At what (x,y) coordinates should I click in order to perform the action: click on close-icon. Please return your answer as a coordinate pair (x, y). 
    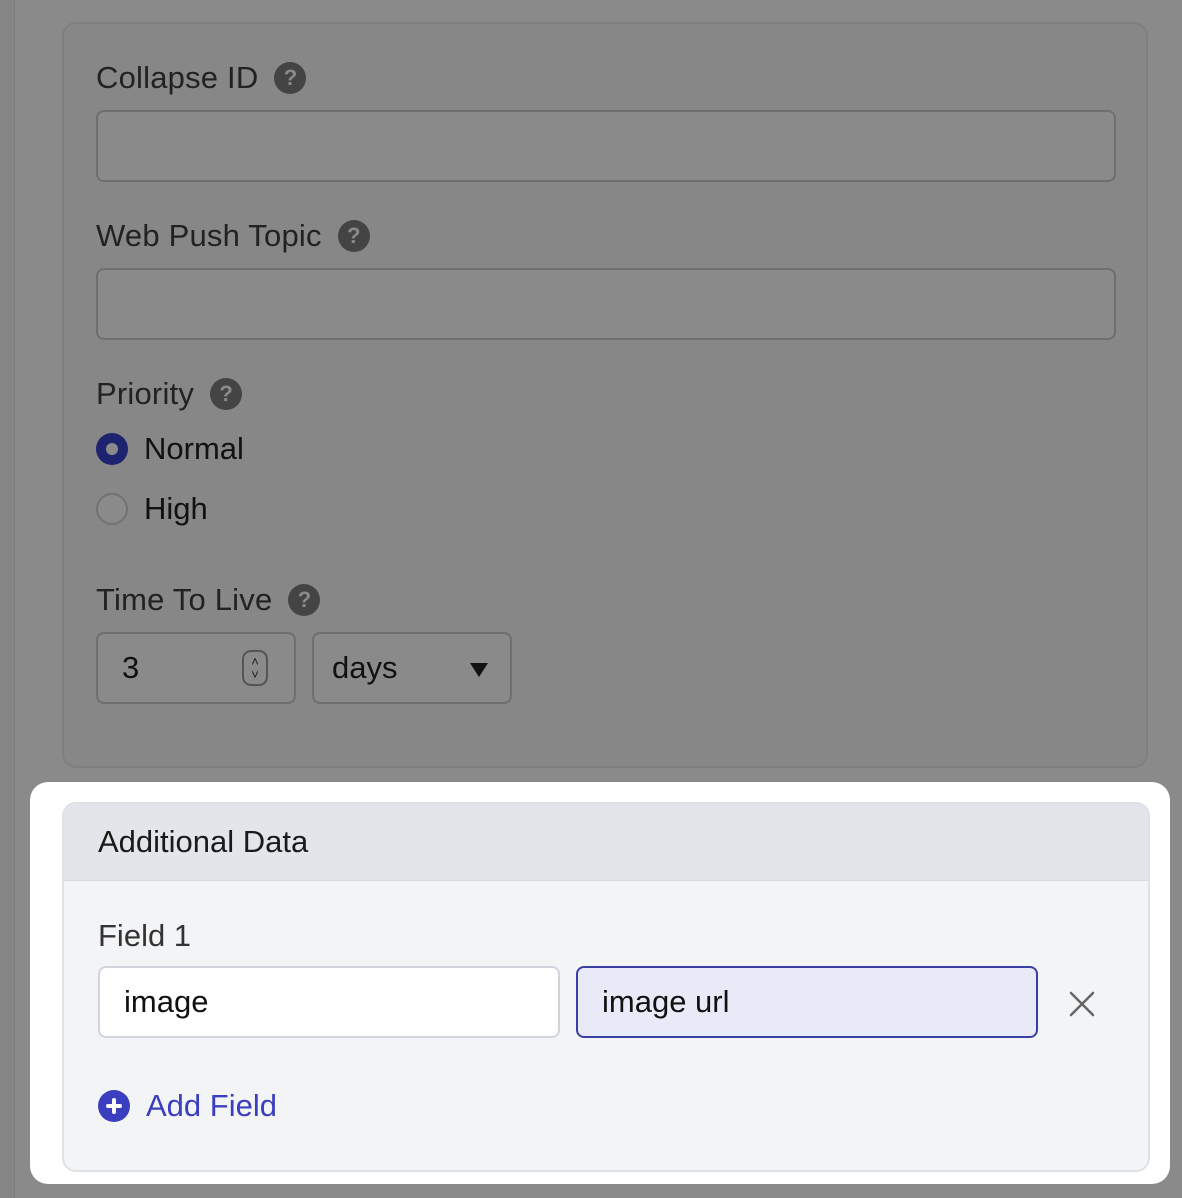
    Looking at the image, I should click on (1082, 1004).